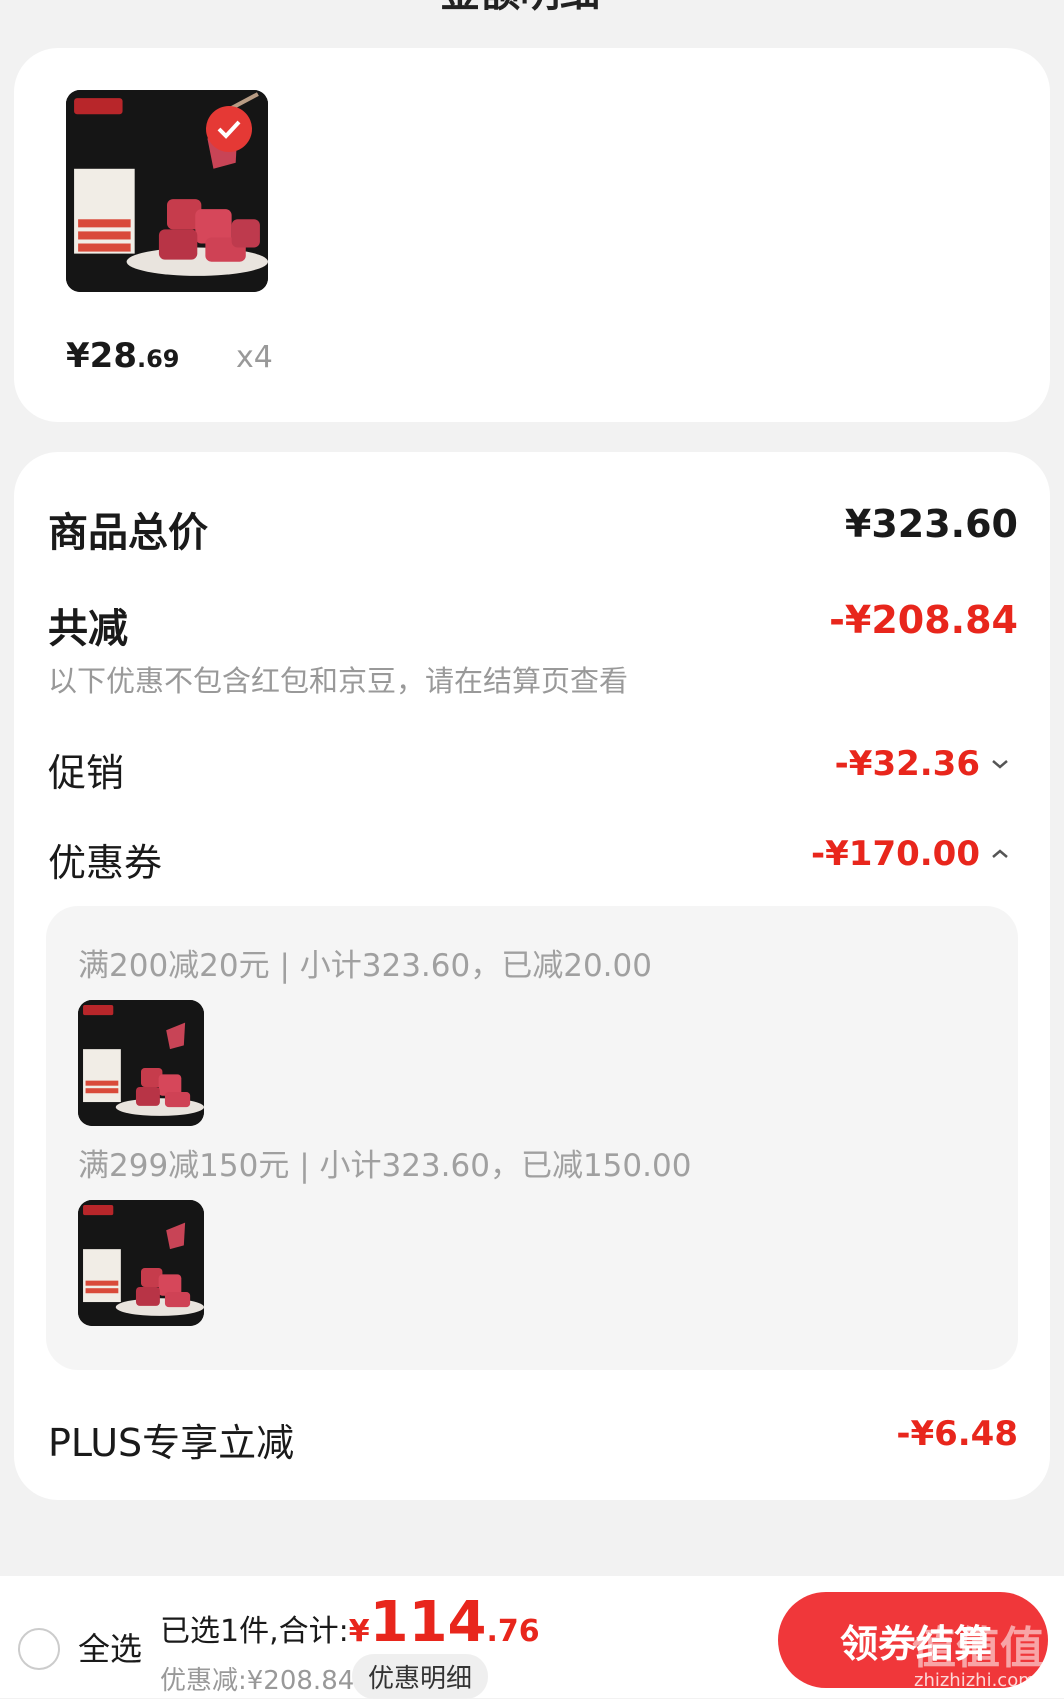 Image resolution: width=1064 pixels, height=1699 pixels. Describe the element at coordinates (420, 1676) in the screenshot. I see `discount-detail-button: 优惠明细` at that location.